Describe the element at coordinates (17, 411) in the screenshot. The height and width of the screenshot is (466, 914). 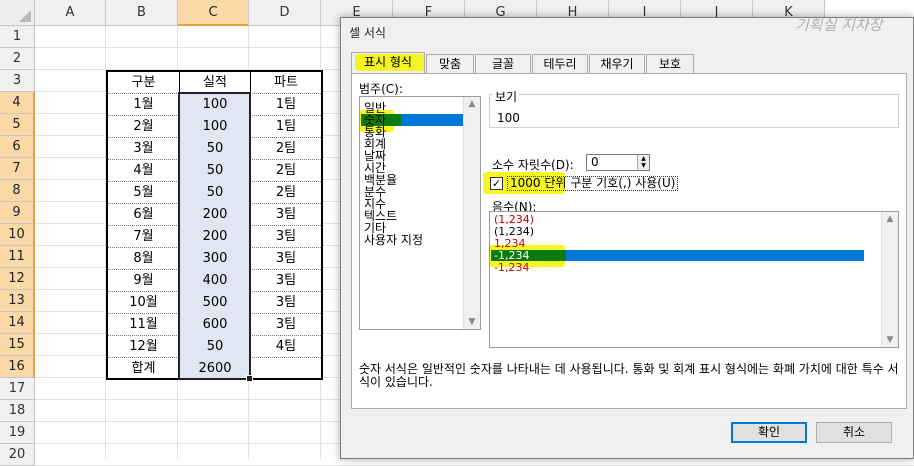
I see `row-header-18: 18` at that location.